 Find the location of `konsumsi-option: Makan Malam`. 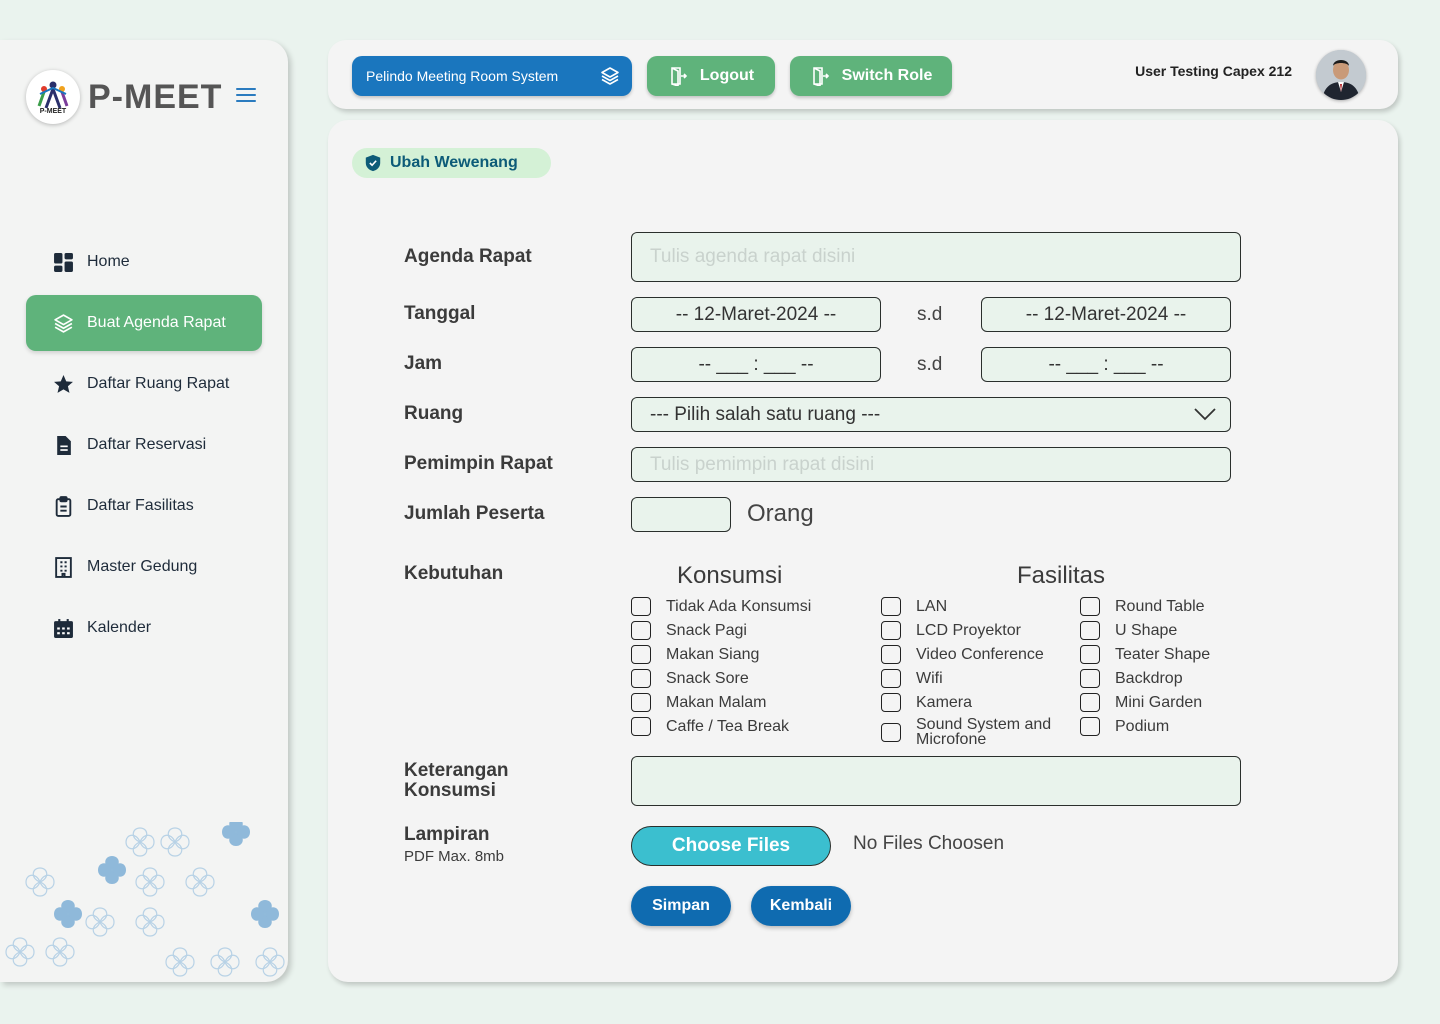

konsumsi-option: Makan Malam is located at coordinates (698, 702).